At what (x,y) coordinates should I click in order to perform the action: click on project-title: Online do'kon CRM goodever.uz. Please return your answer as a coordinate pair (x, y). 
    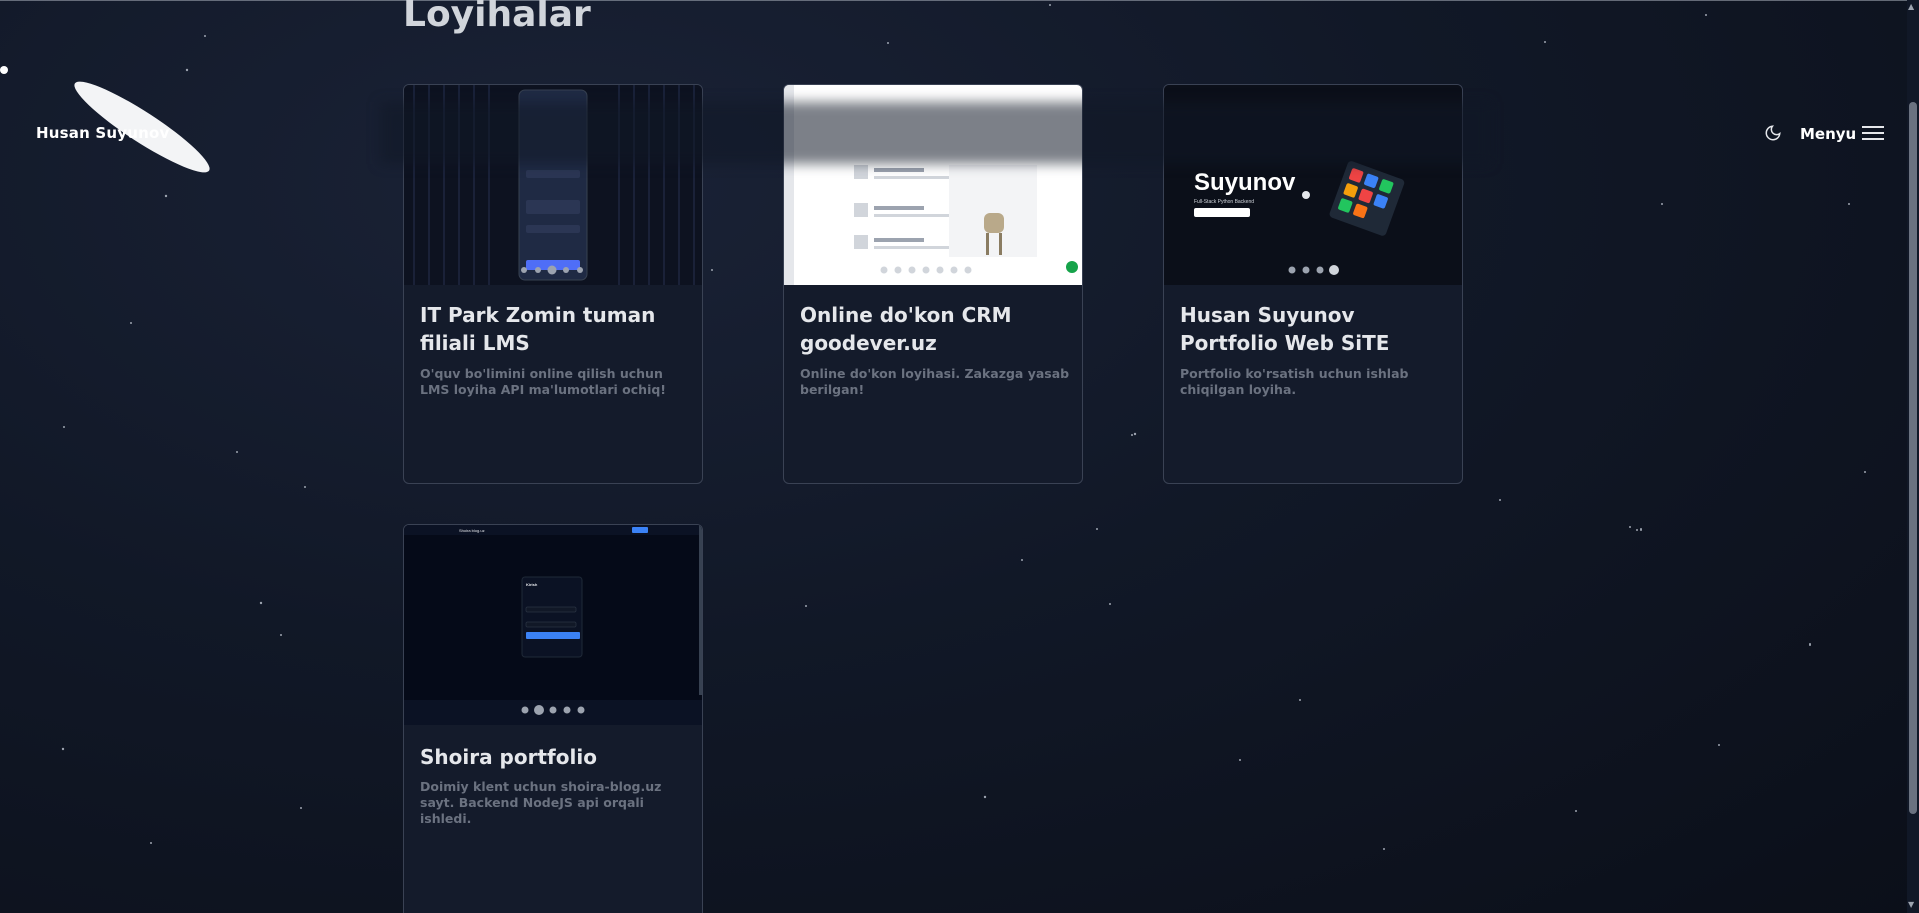
    Looking at the image, I should click on (906, 329).